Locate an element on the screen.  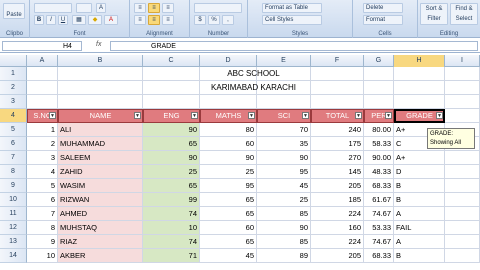
data-cell: MUHSTAQ is located at coordinates (100, 228).